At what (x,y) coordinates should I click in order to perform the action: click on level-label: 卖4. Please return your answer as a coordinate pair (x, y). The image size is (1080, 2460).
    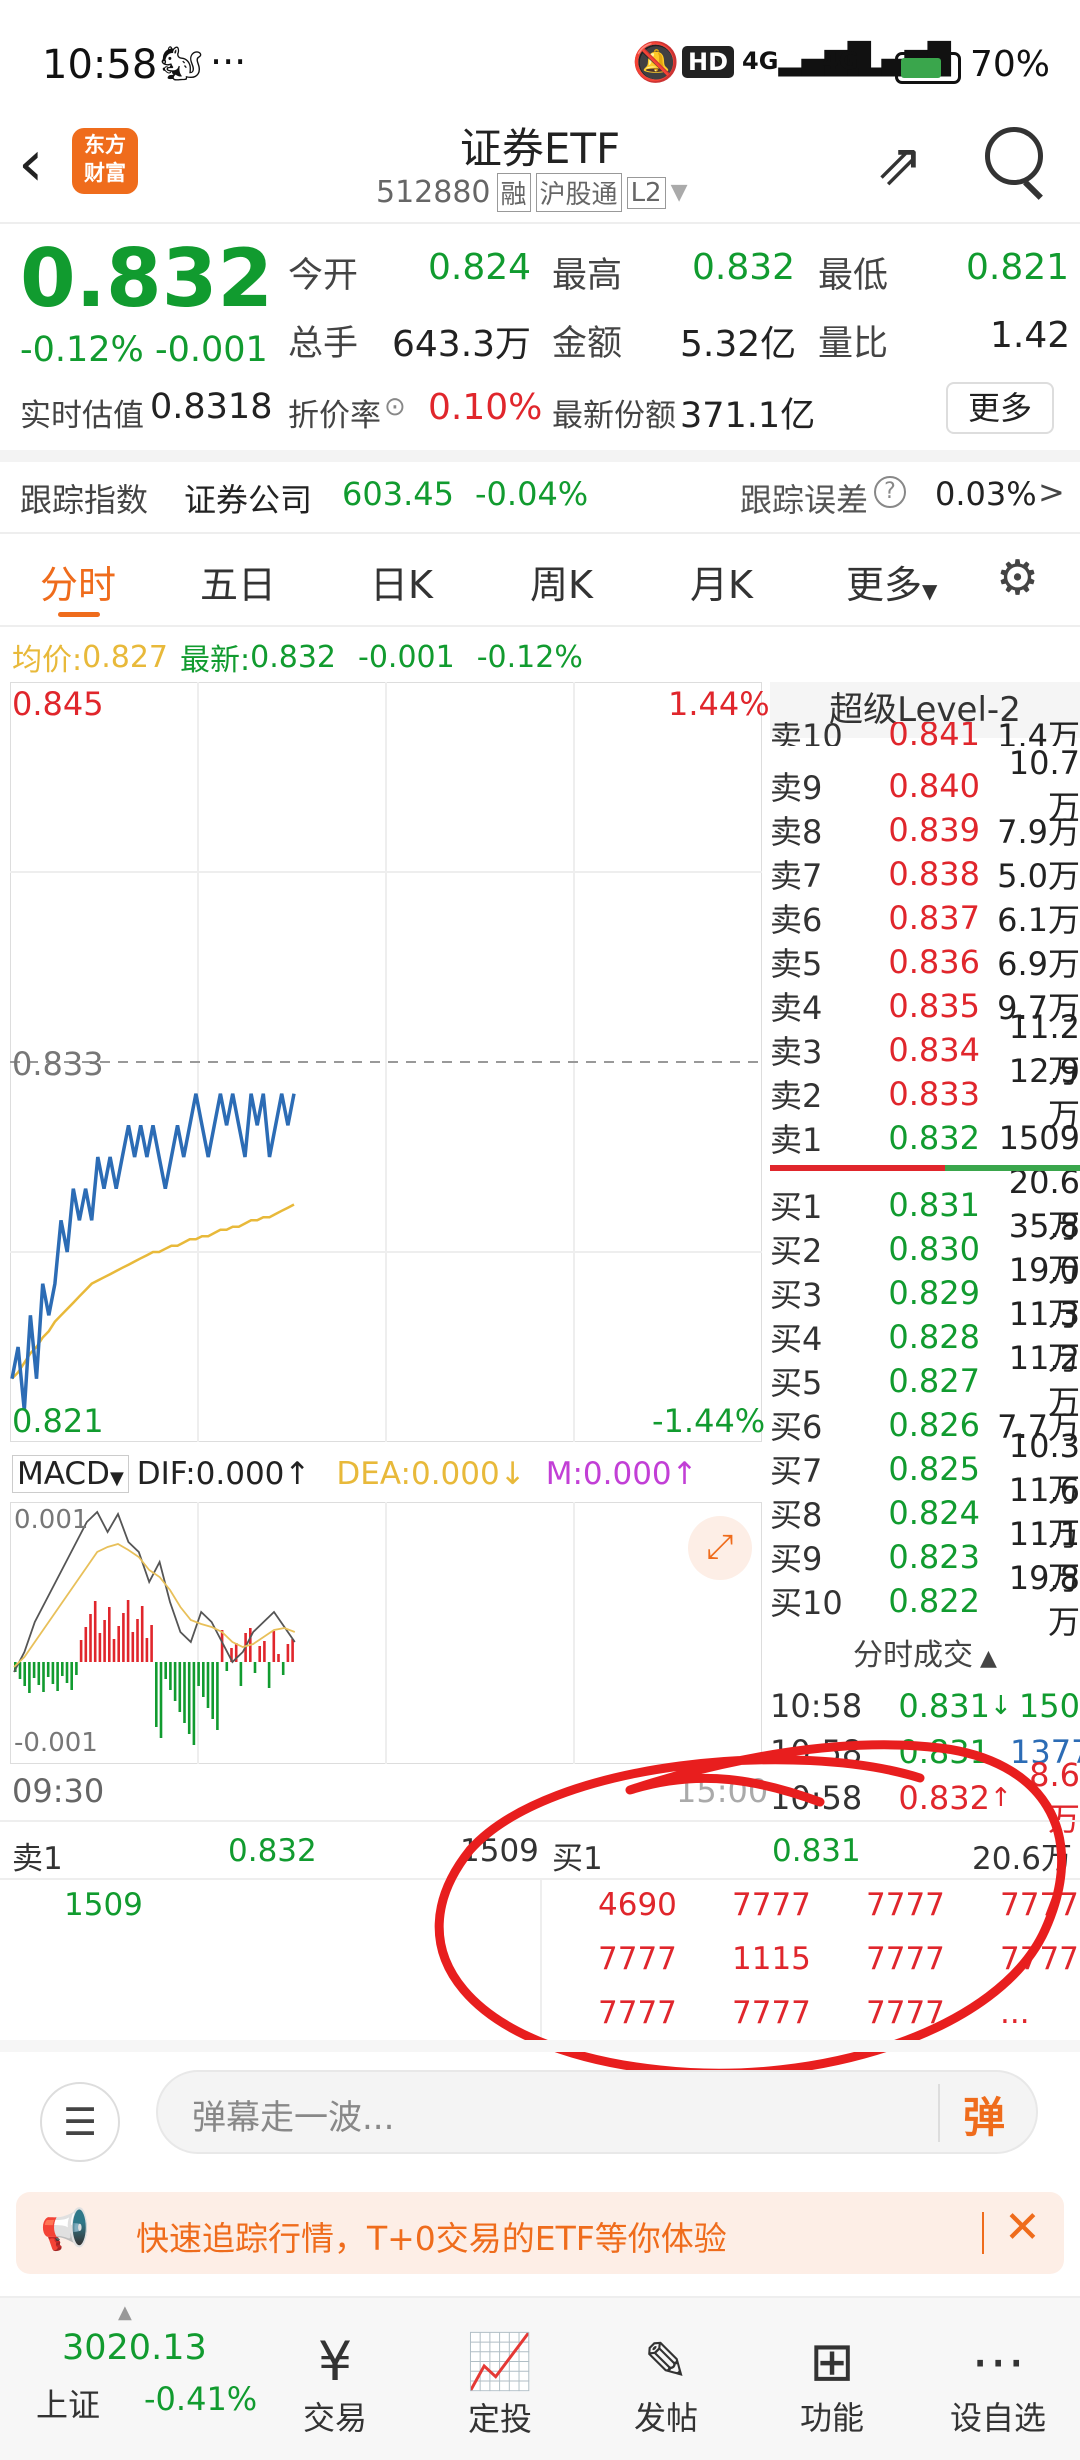
    Looking at the image, I should click on (796, 1008).